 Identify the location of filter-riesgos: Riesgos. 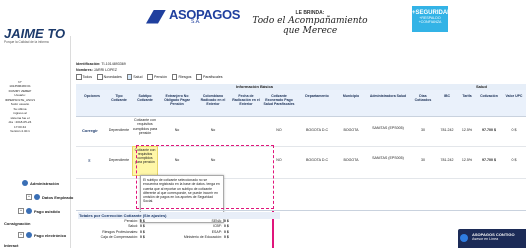
(181, 77).